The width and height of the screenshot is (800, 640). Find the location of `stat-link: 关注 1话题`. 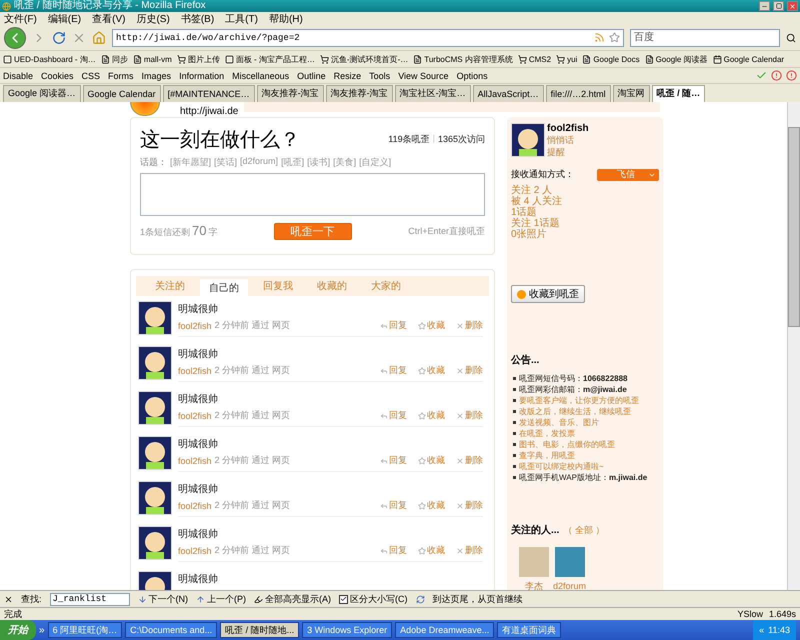

stat-link: 关注 1话题 is located at coordinates (535, 223).